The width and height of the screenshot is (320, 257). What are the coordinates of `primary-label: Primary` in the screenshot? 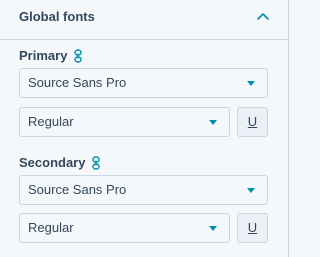 It's located at (43, 55).